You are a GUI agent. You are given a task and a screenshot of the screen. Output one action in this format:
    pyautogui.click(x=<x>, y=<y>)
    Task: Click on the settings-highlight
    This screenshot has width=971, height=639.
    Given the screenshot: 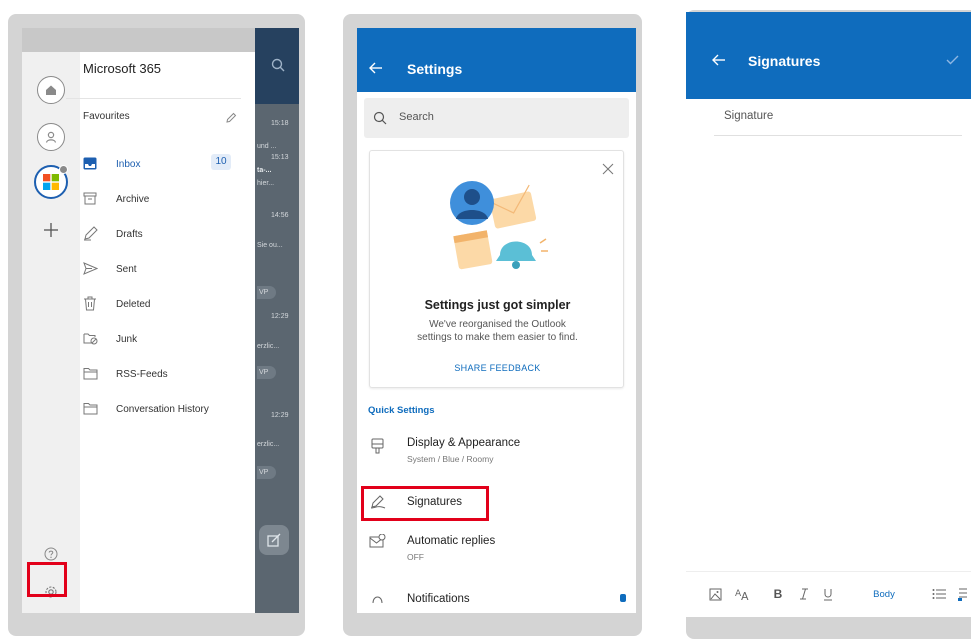 What is the action you would take?
    pyautogui.click(x=47, y=579)
    